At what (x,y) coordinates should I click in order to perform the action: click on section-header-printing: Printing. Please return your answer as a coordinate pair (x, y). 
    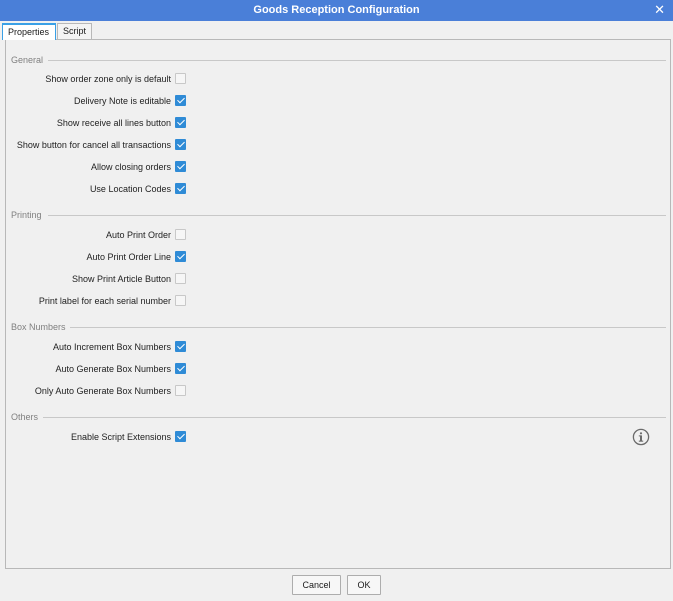
    Looking at the image, I should click on (26, 215).